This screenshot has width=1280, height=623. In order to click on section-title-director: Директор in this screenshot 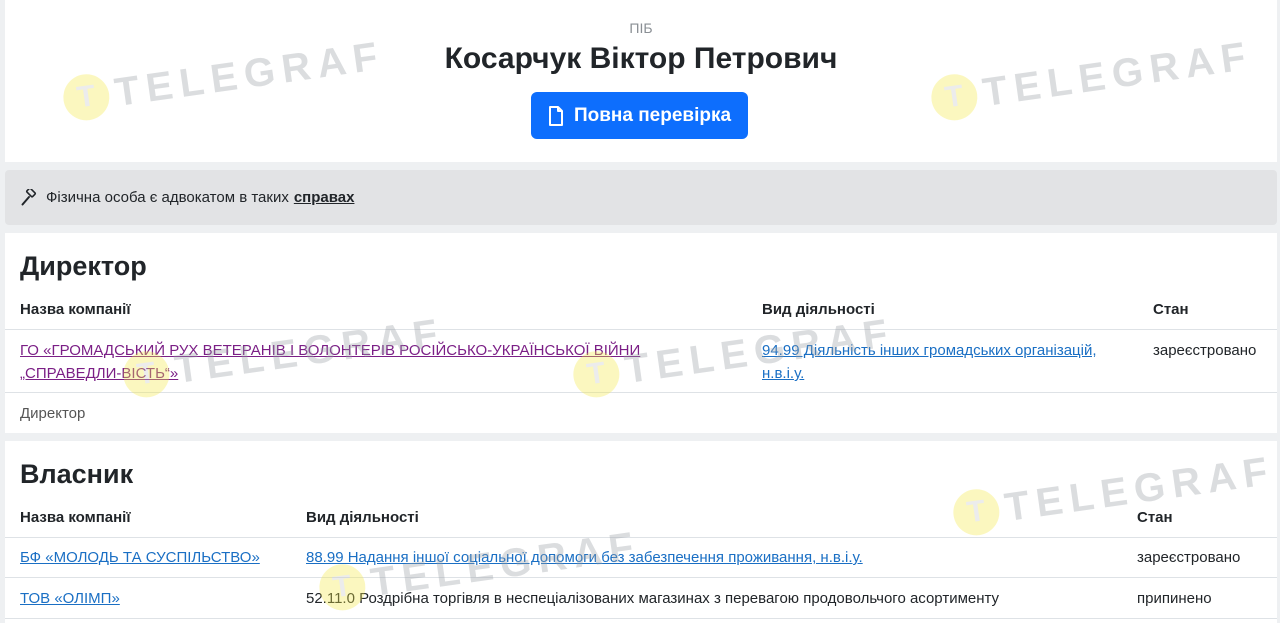, I will do `click(83, 266)`.